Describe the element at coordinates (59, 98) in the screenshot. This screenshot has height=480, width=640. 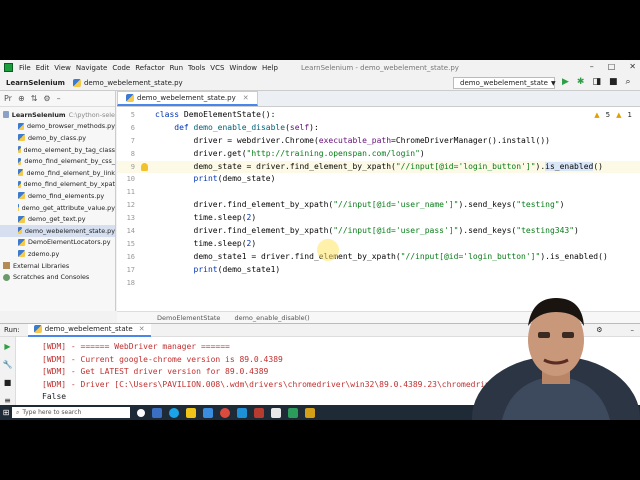
I see `hide-icon: –` at that location.